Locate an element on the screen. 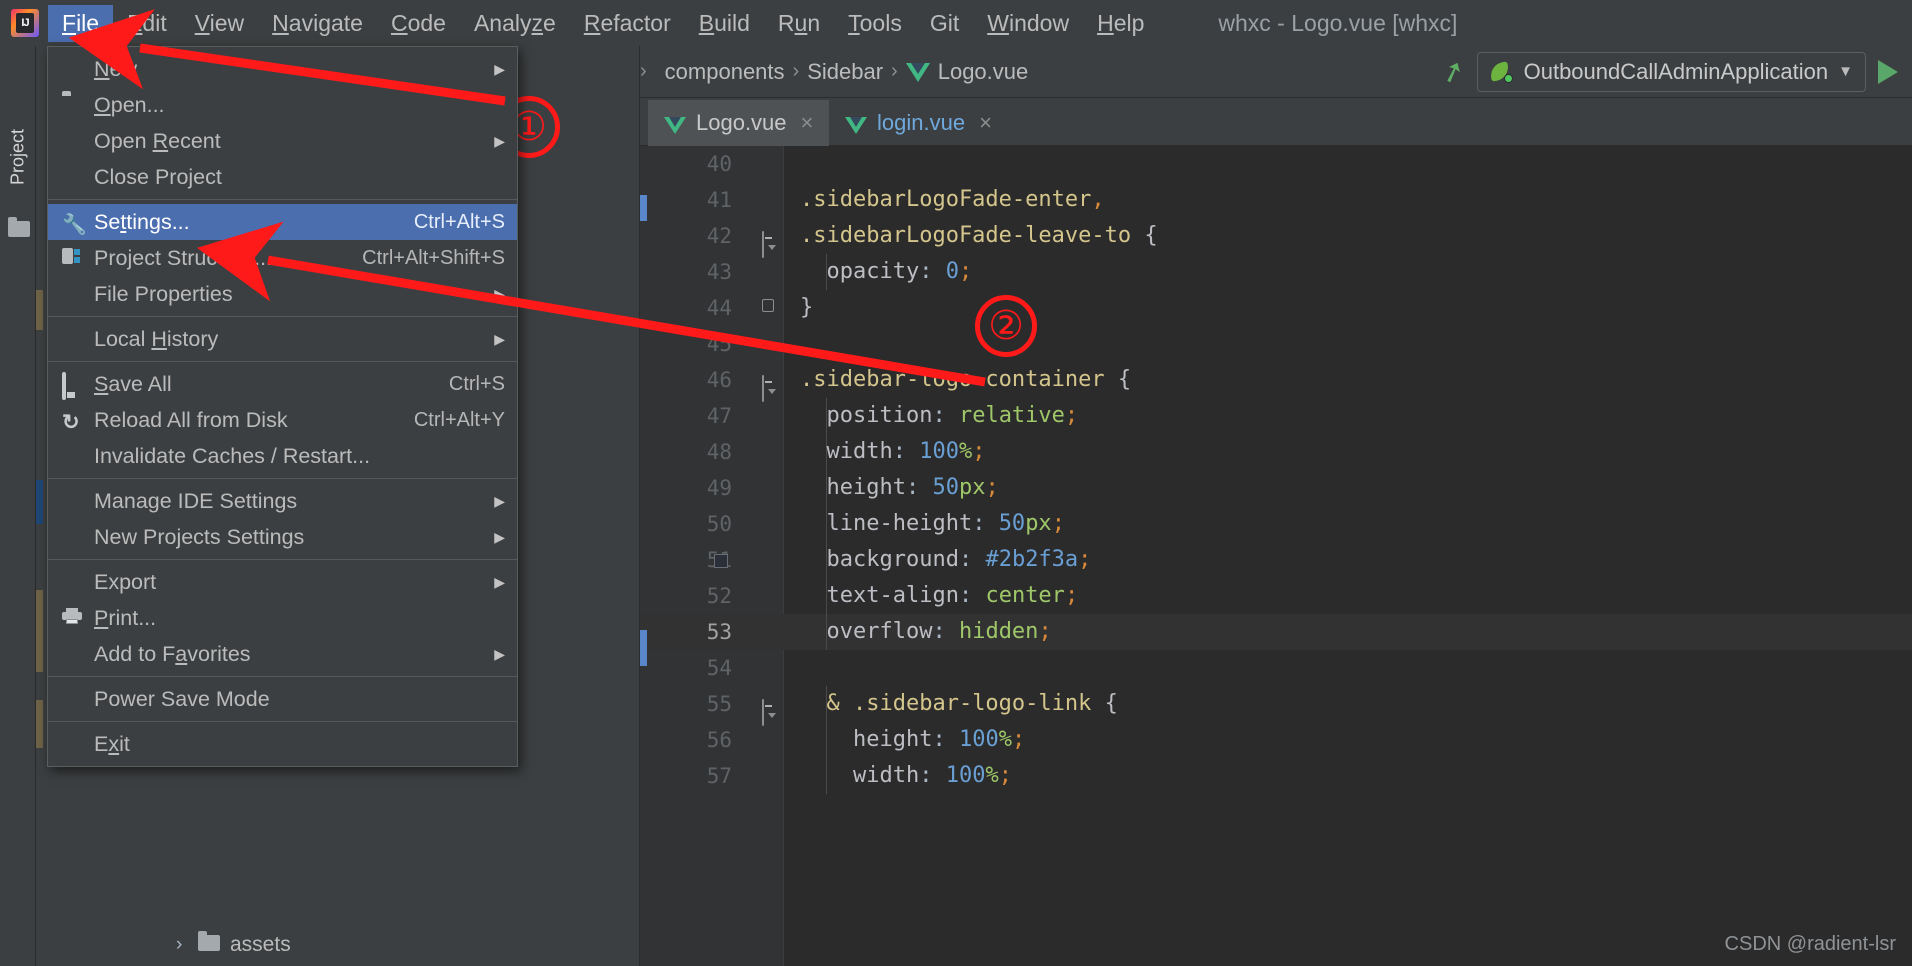 The height and width of the screenshot is (966, 1912). color-swatch-gutter-icon is located at coordinates (721, 561).